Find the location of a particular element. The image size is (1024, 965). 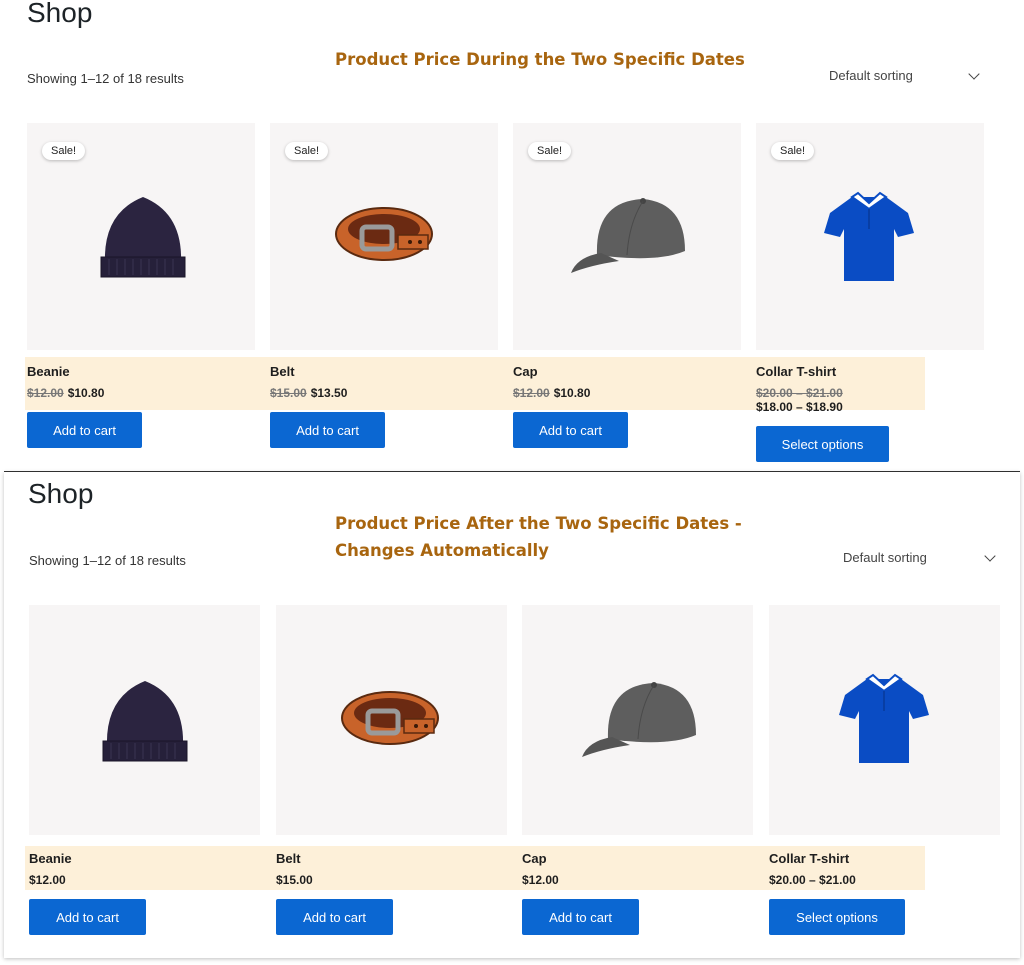

product-old-price: $20.00 – $21.00 is located at coordinates (801, 393).